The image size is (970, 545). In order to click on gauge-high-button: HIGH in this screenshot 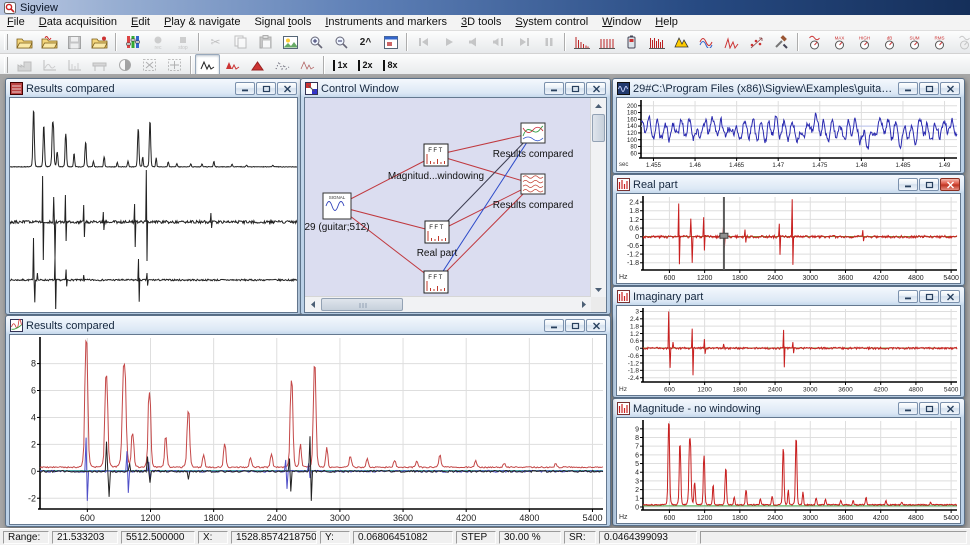, I will do `click(864, 42)`.